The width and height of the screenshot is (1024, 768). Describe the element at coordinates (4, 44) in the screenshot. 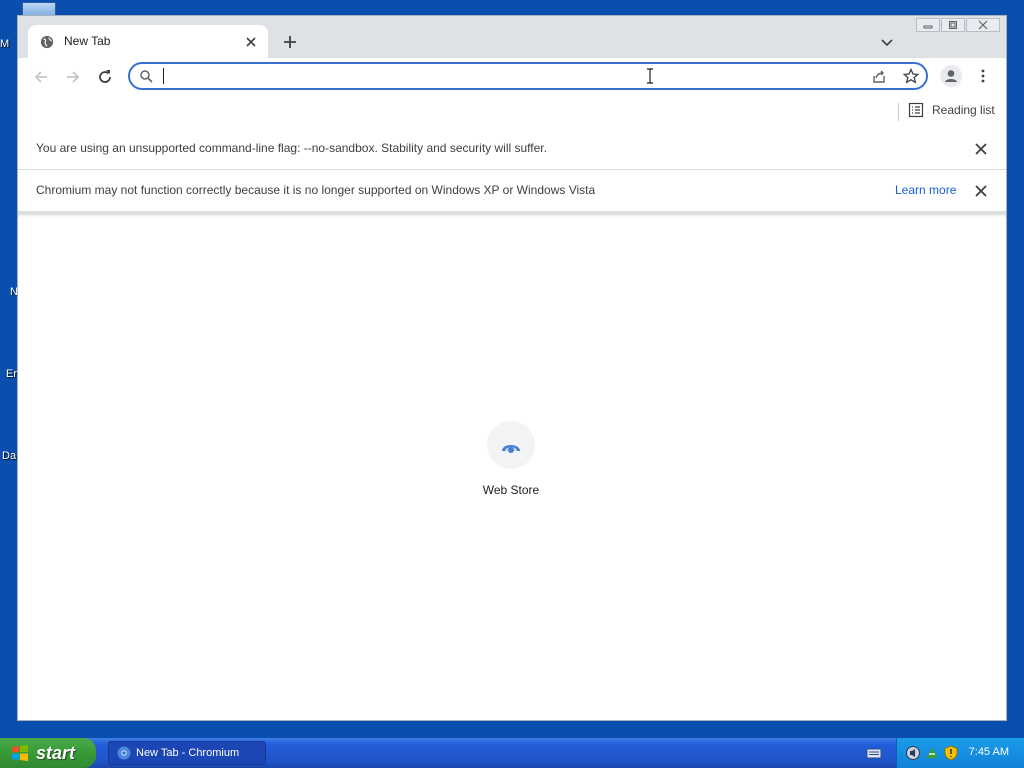

I see `desktop-icon-label-1: M` at that location.